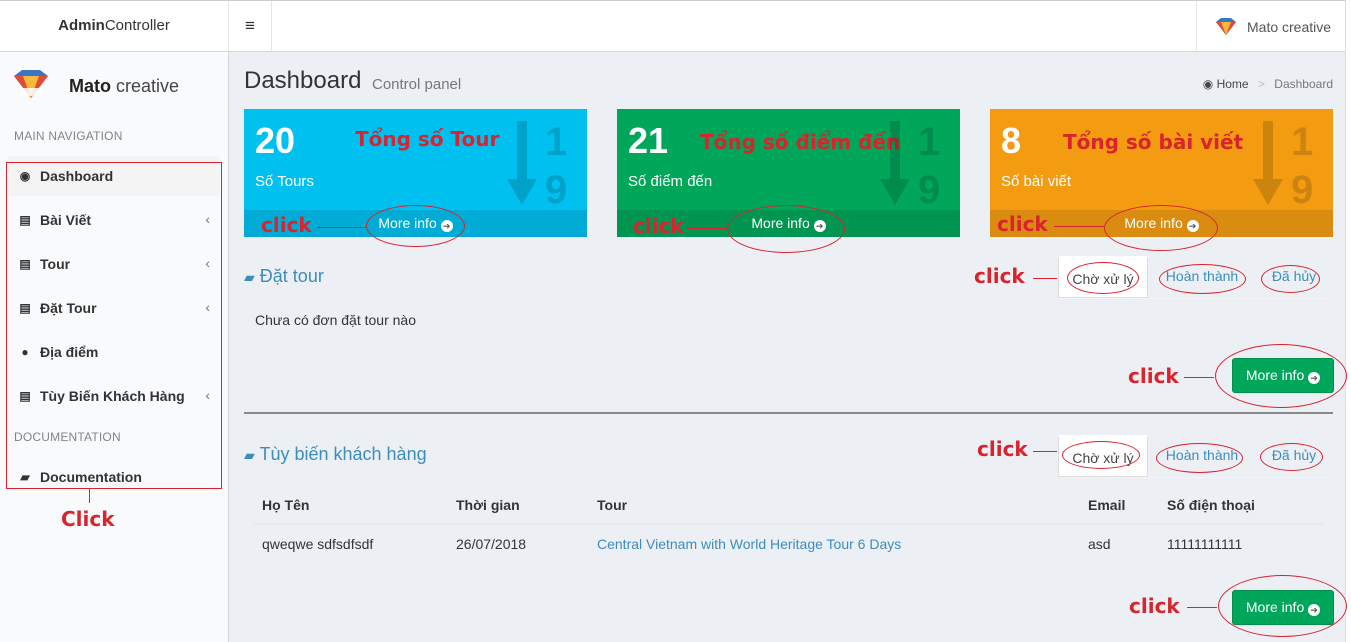 The width and height of the screenshot is (1351, 642). Describe the element at coordinates (114, 325) in the screenshot. I see `annotation-outline` at that location.